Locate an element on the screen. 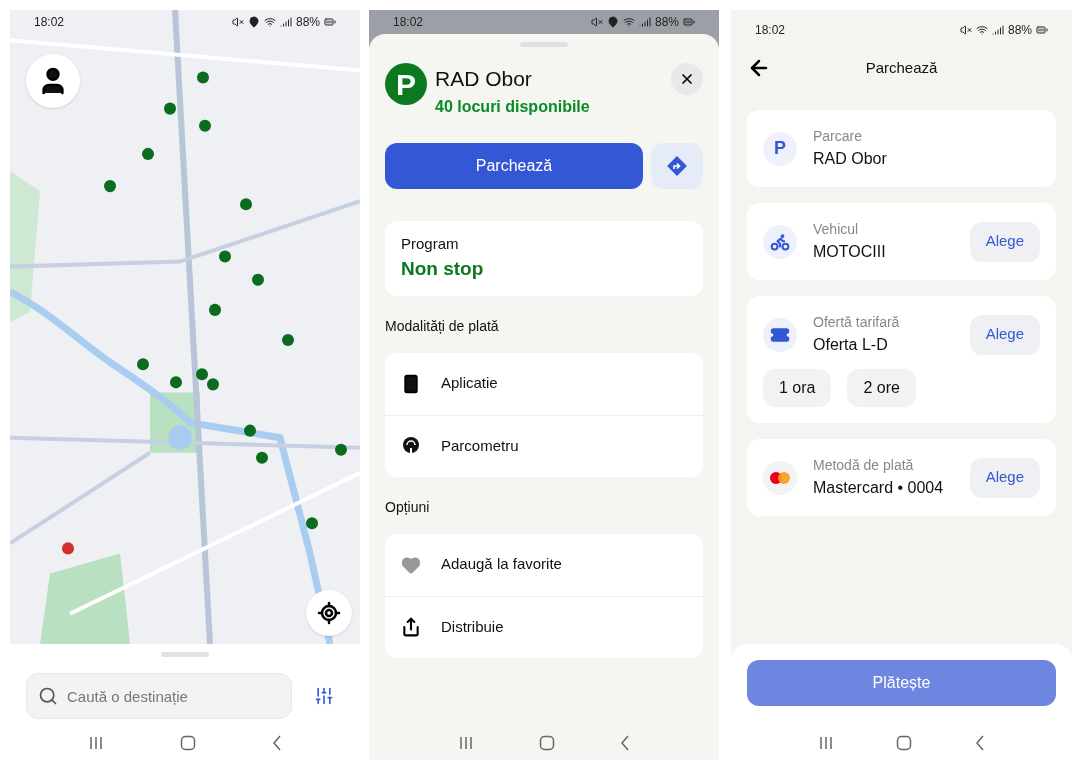 The height and width of the screenshot is (760, 1072). schedule-value: Non stop is located at coordinates (443, 269).